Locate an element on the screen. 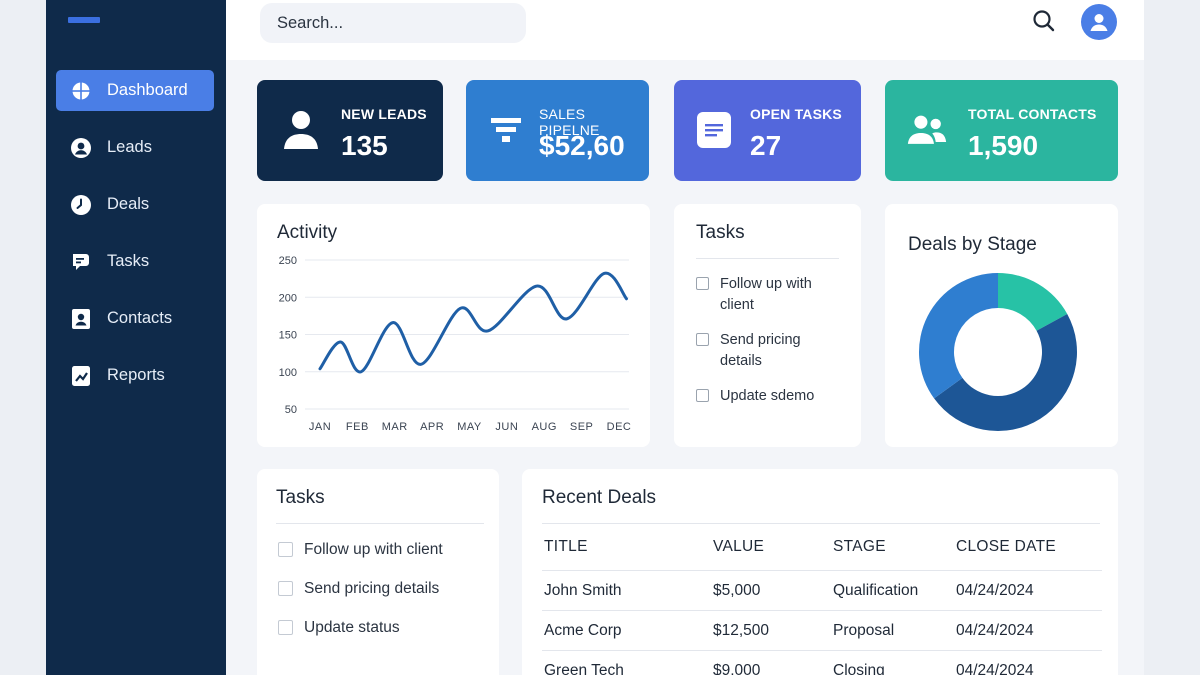  sidebar-item-contacts: Contacts is located at coordinates (135, 318).